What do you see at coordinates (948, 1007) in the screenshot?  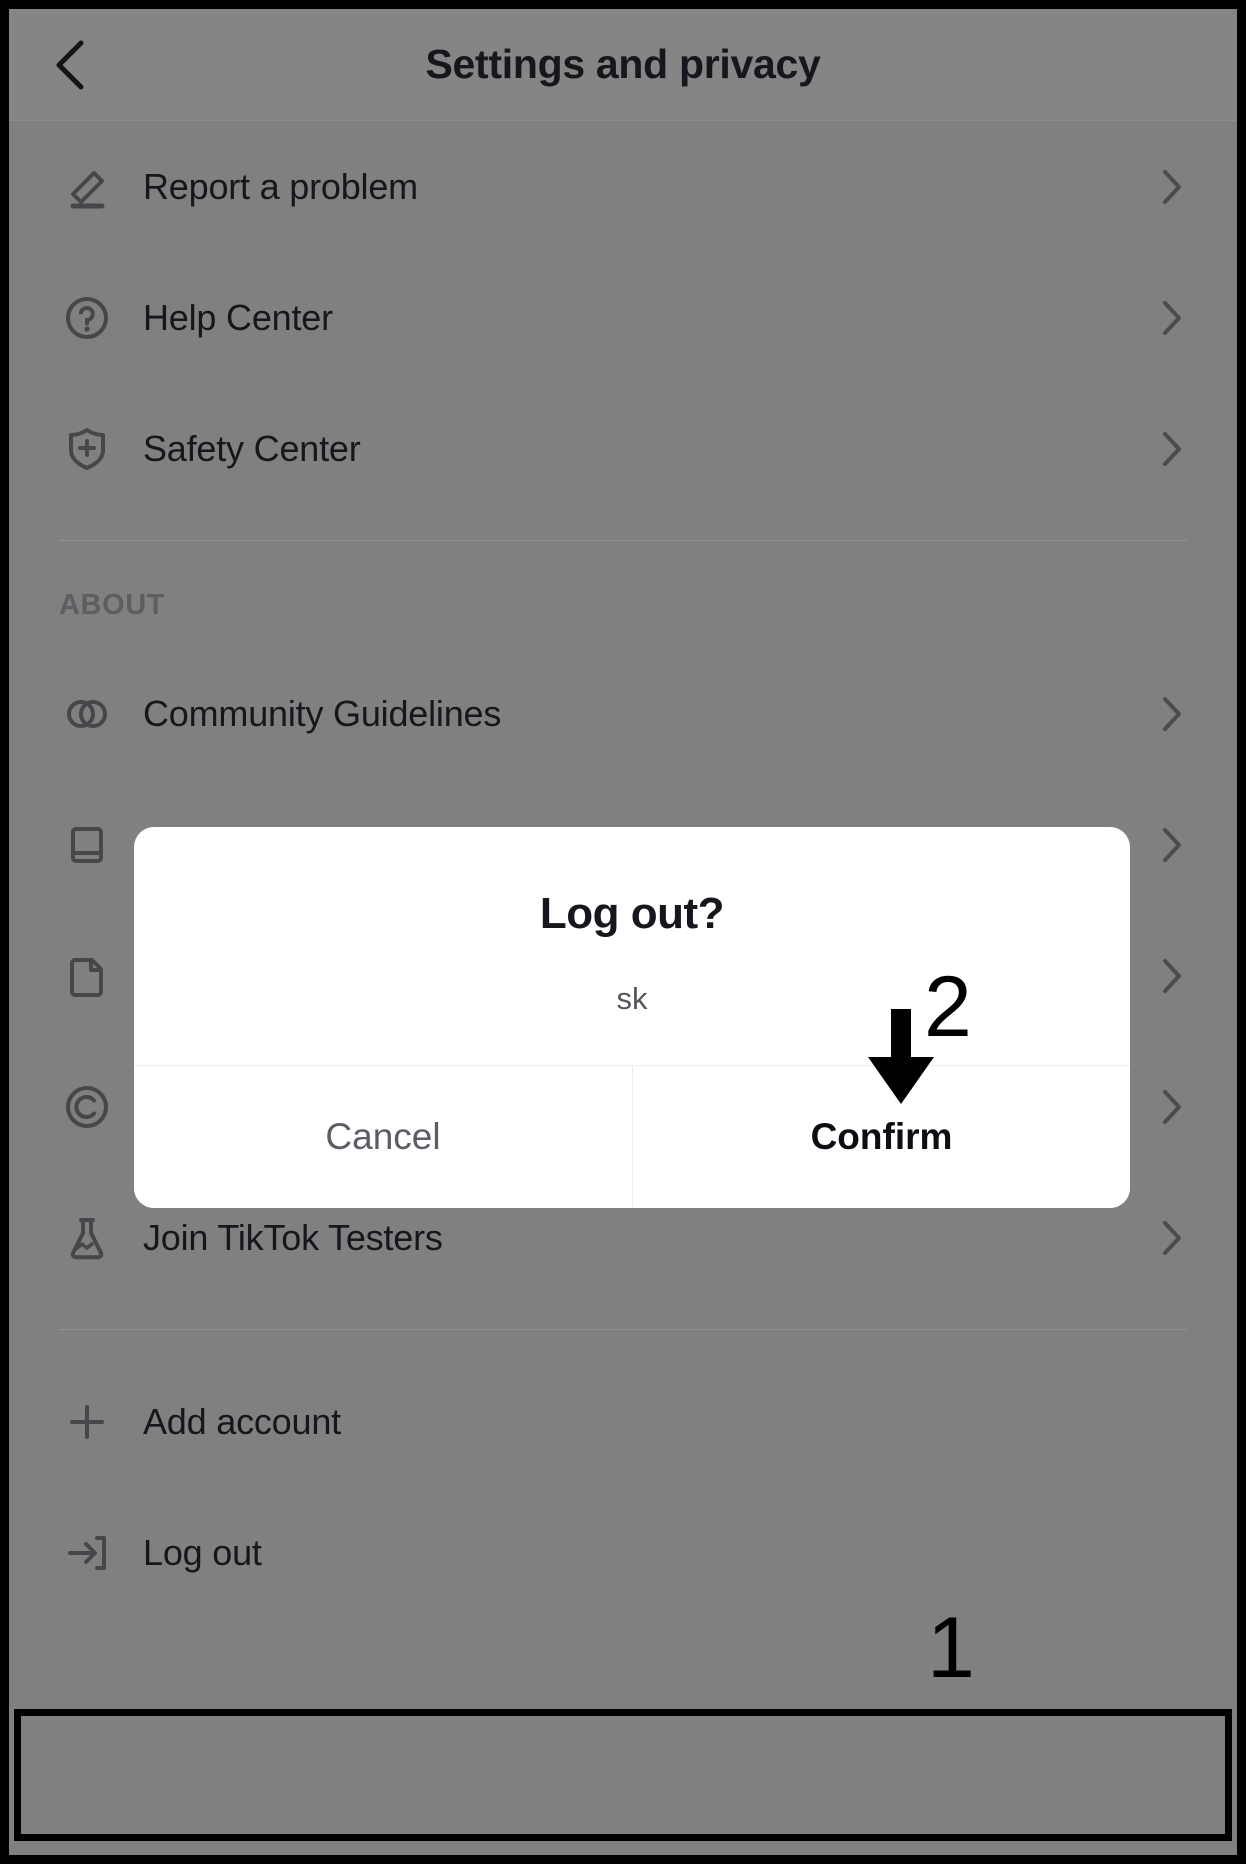 I see `annotation-step-2: 2` at bounding box center [948, 1007].